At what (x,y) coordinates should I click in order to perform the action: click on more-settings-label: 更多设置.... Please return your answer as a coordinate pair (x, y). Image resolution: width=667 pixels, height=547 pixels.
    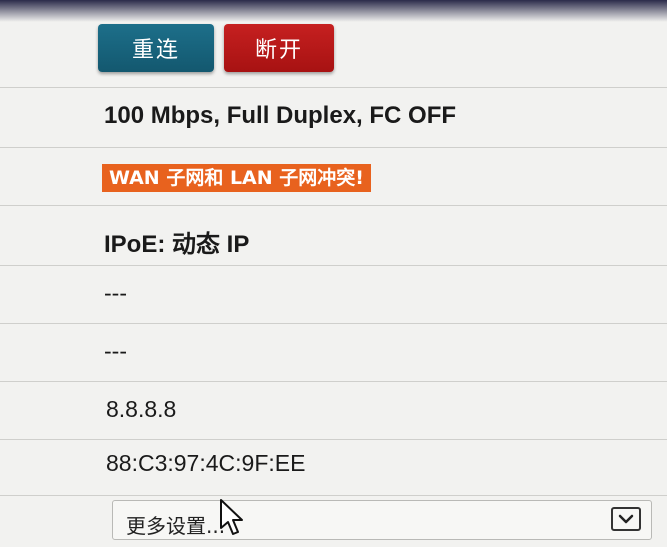
    Looking at the image, I should click on (176, 526).